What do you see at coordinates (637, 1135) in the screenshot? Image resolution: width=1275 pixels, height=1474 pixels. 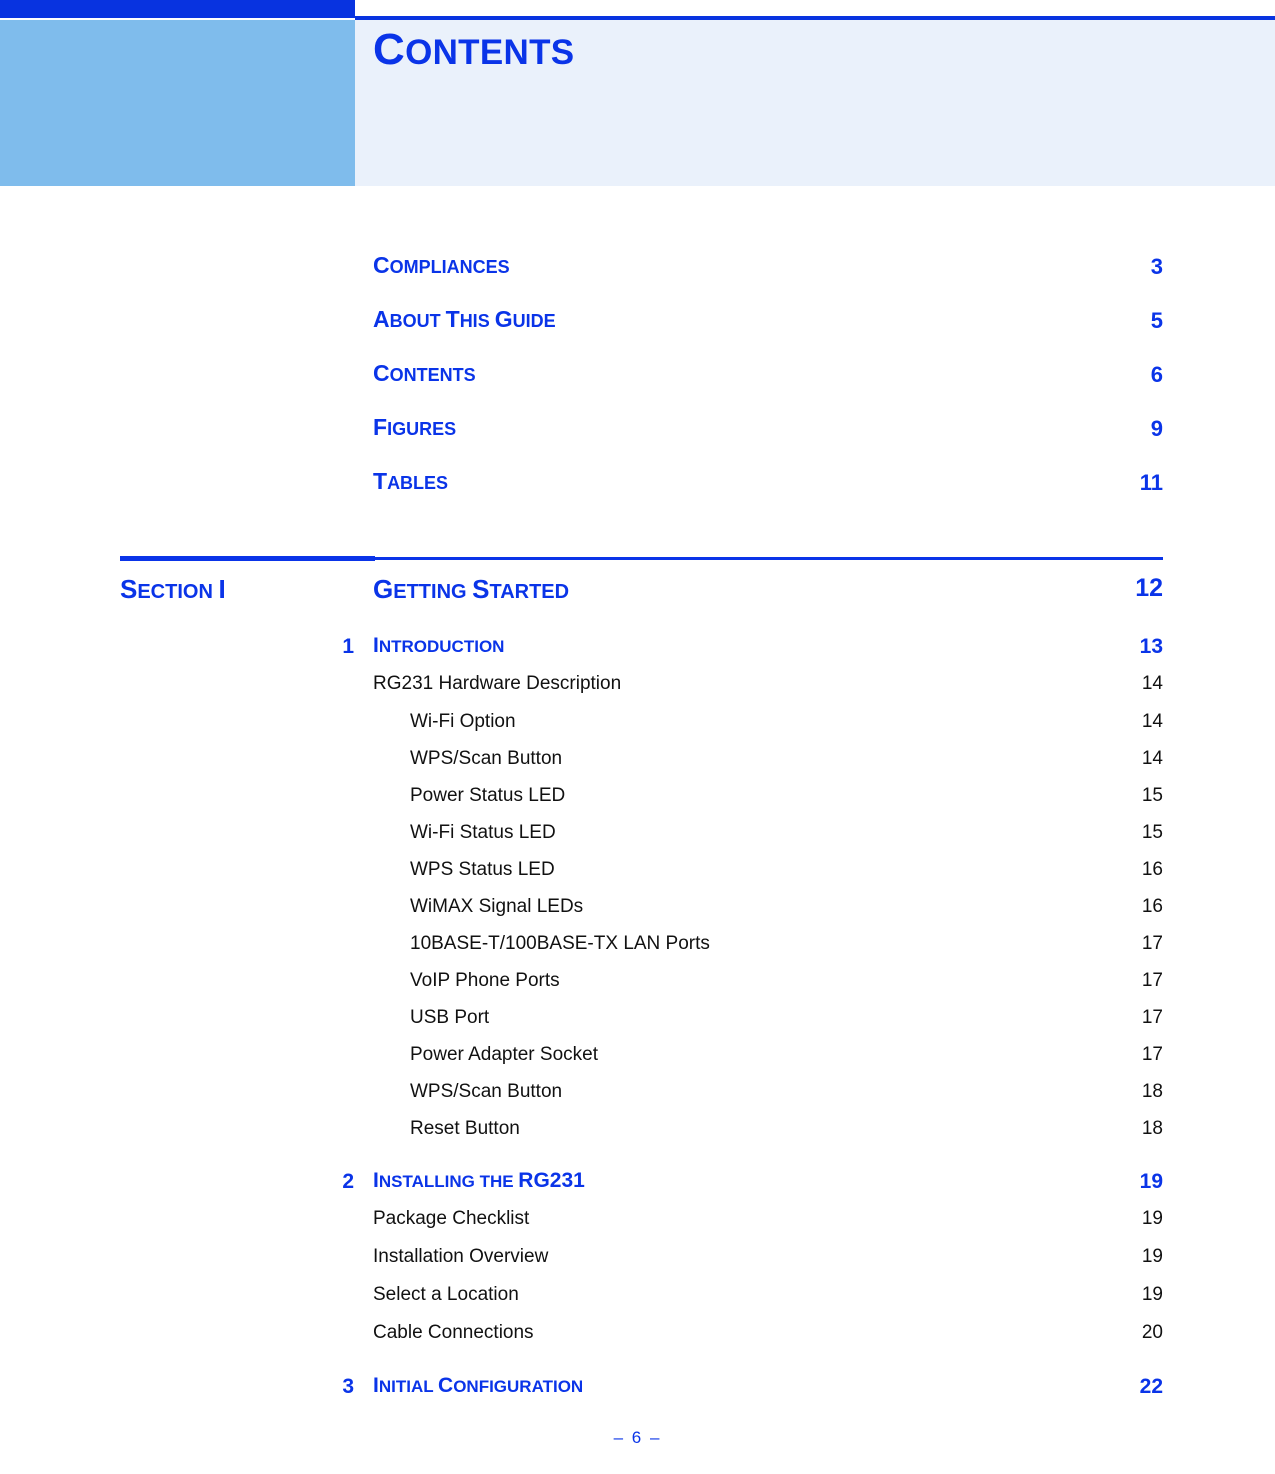 I see `toc-entry: Reset Button 18` at bounding box center [637, 1135].